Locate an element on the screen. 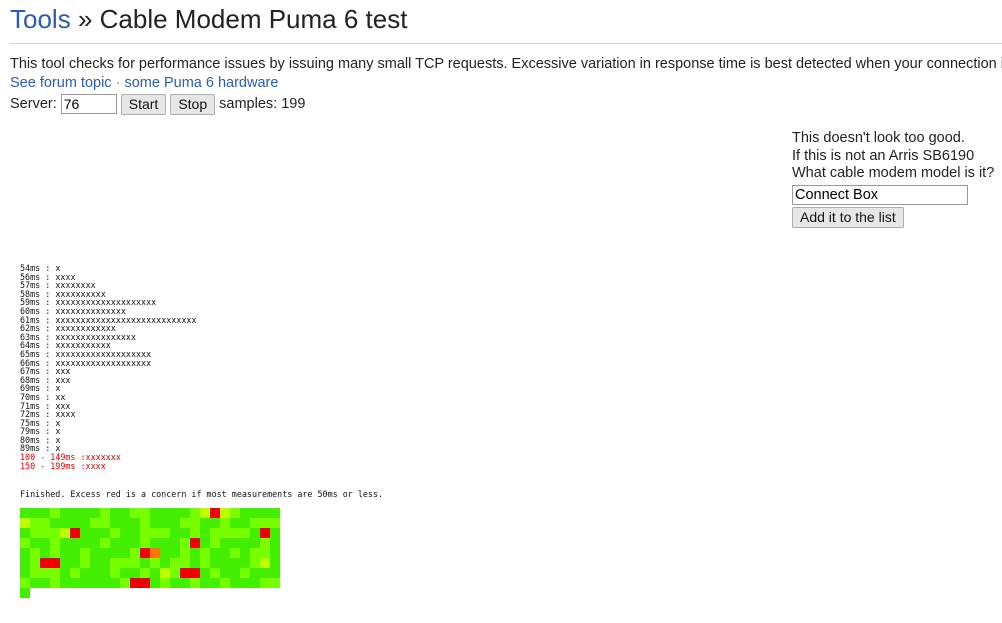 The width and height of the screenshot is (1002, 623). verdict-text: This doesn't look too good. is located at coordinates (878, 138).